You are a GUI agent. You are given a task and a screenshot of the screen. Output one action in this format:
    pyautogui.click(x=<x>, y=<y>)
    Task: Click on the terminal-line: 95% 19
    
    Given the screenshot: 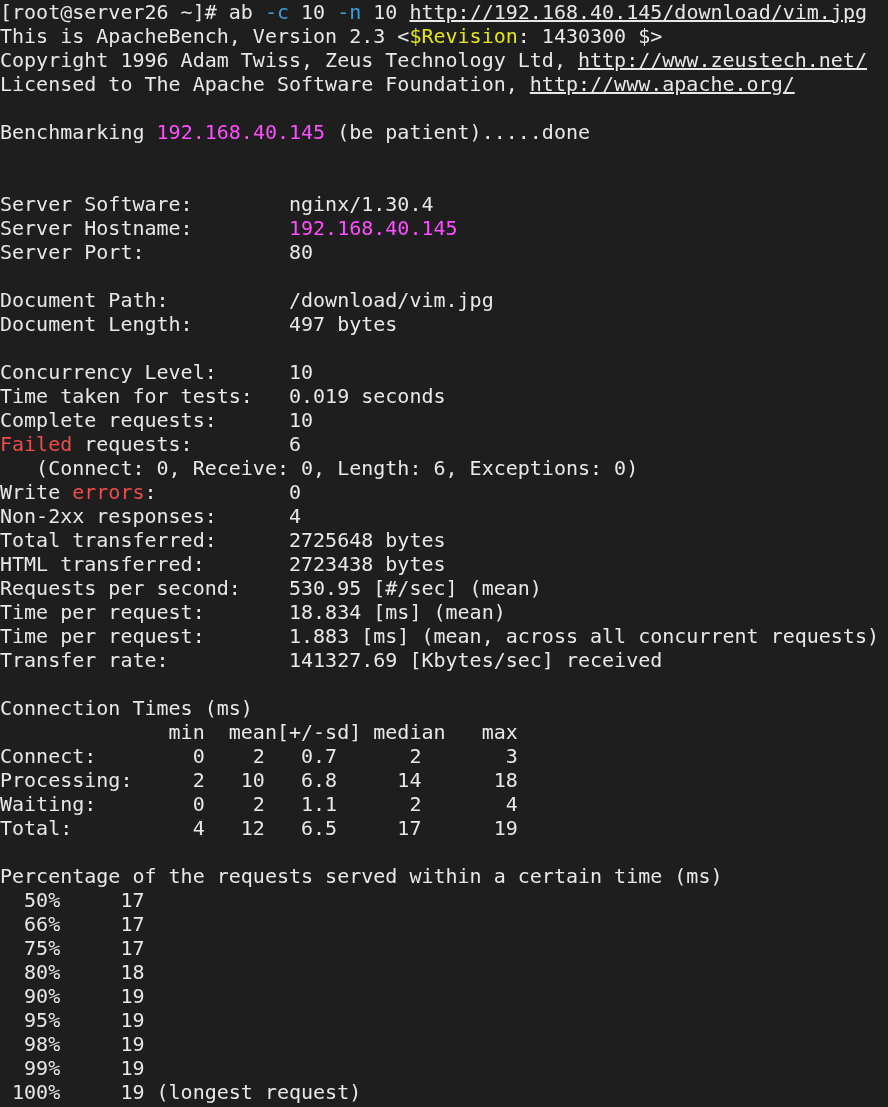 What is the action you would take?
    pyautogui.click(x=84, y=1020)
    